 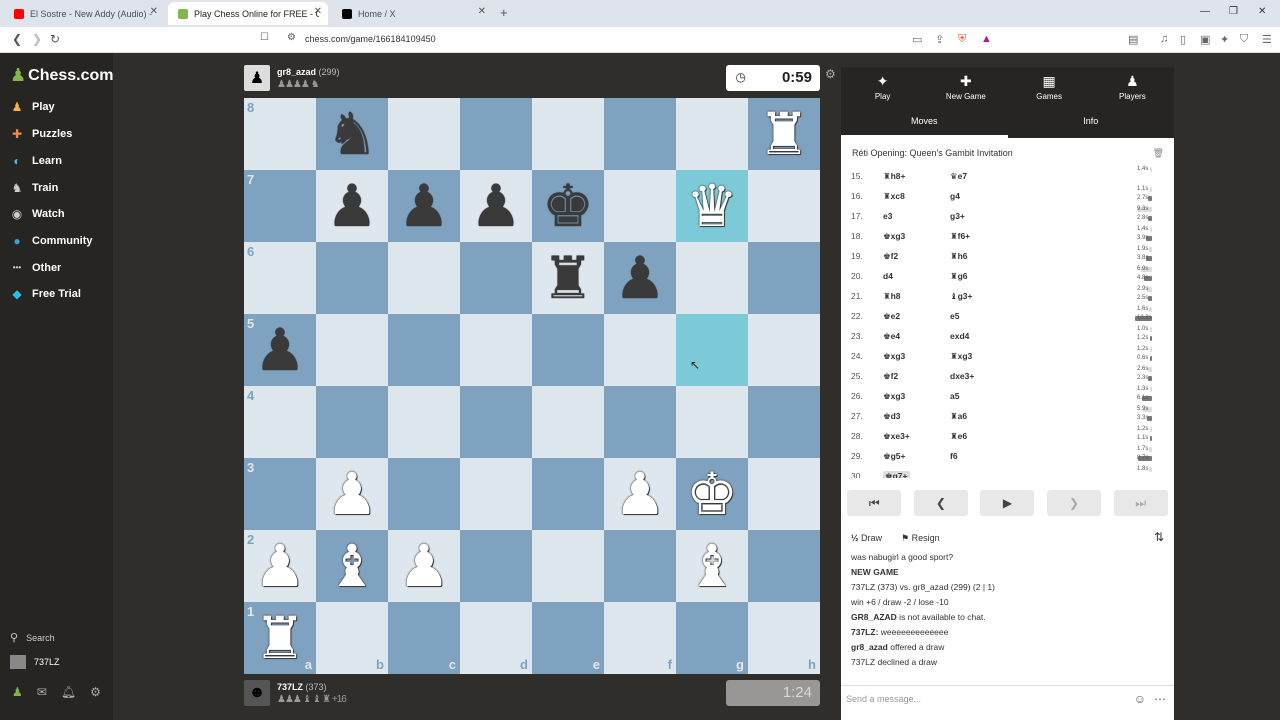 What do you see at coordinates (424, 278) in the screenshot?
I see `square-c6` at bounding box center [424, 278].